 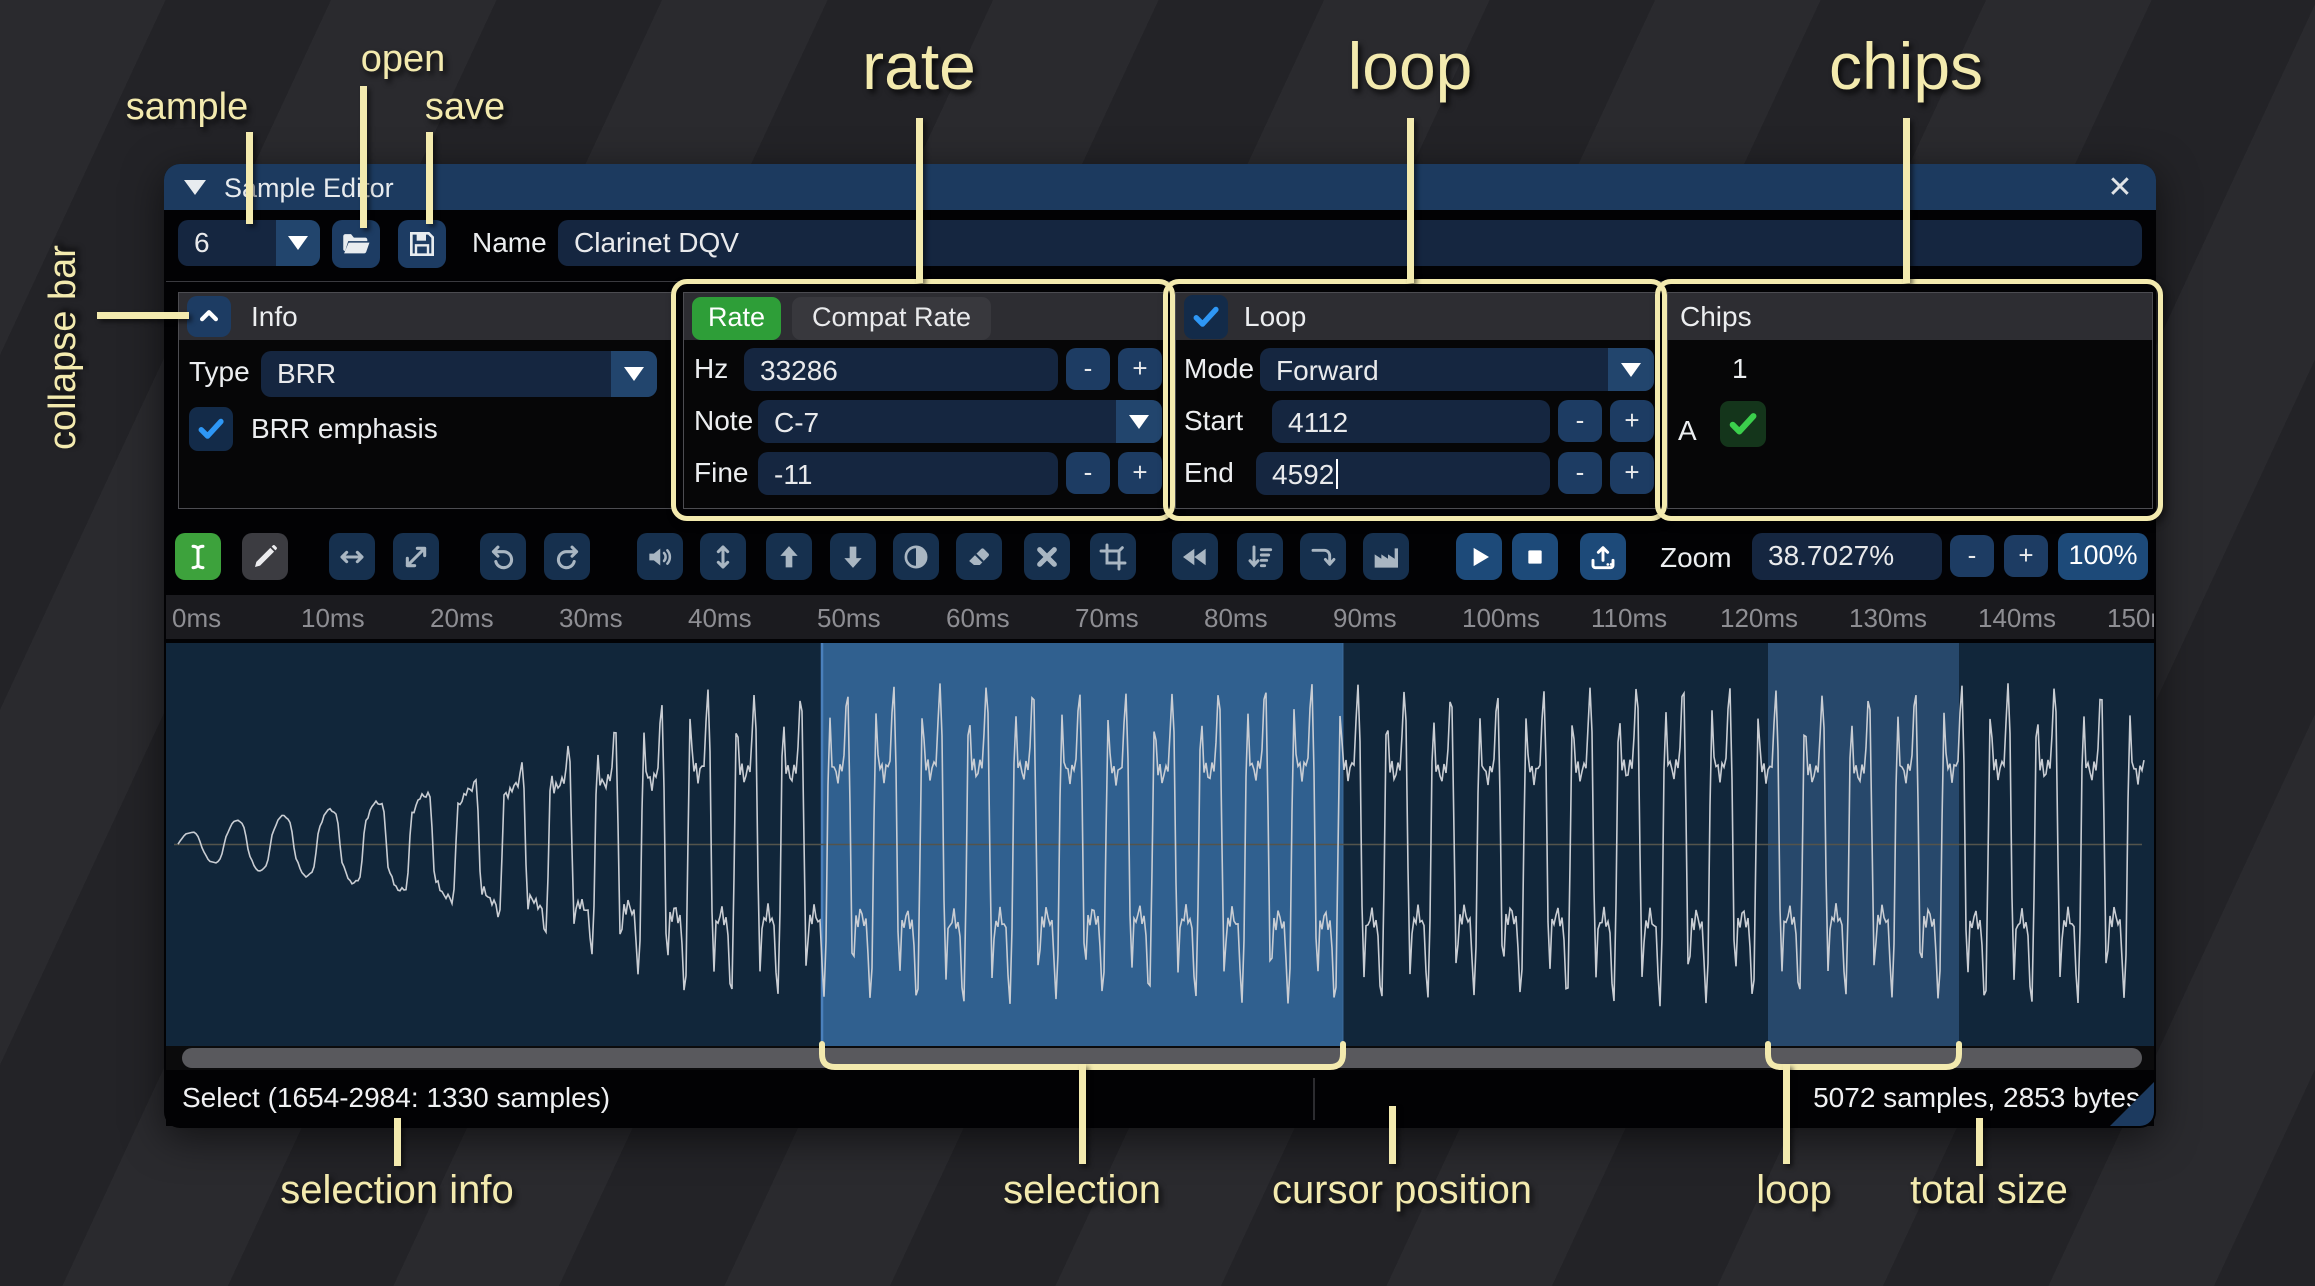 I want to click on callout-line-chips, so click(x=1906, y=200).